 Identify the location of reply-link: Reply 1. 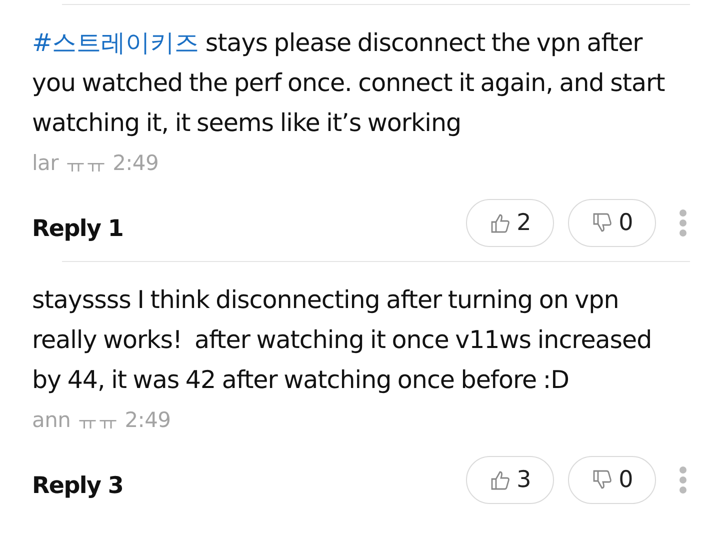
(78, 229).